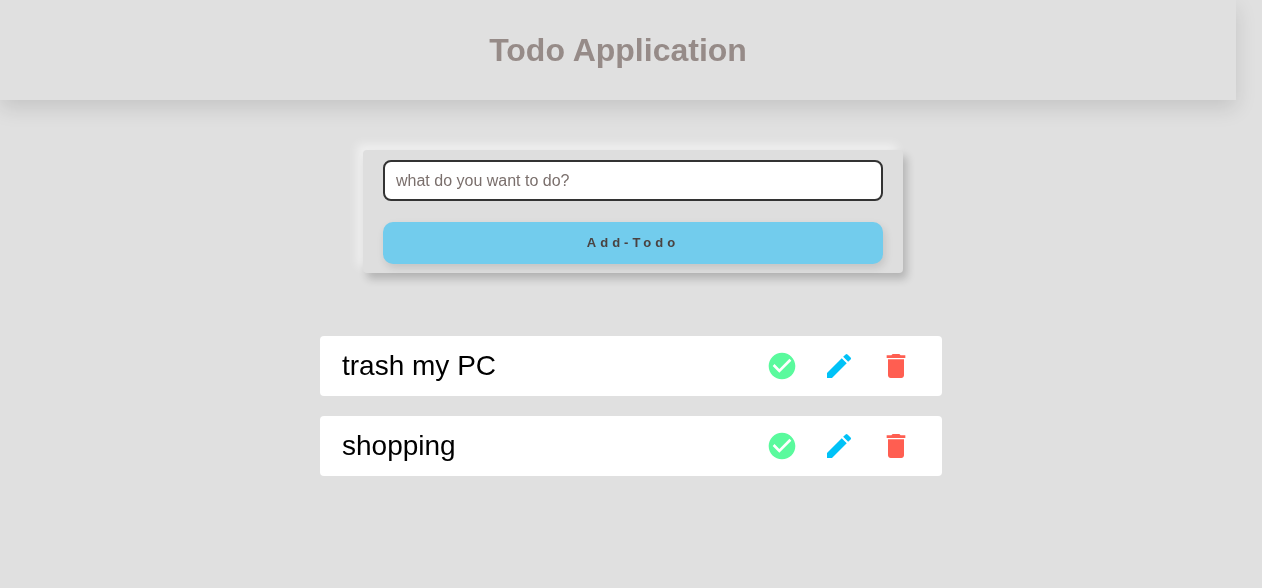  What do you see at coordinates (420, 366) in the screenshot?
I see `todo-text: trash my PC` at bounding box center [420, 366].